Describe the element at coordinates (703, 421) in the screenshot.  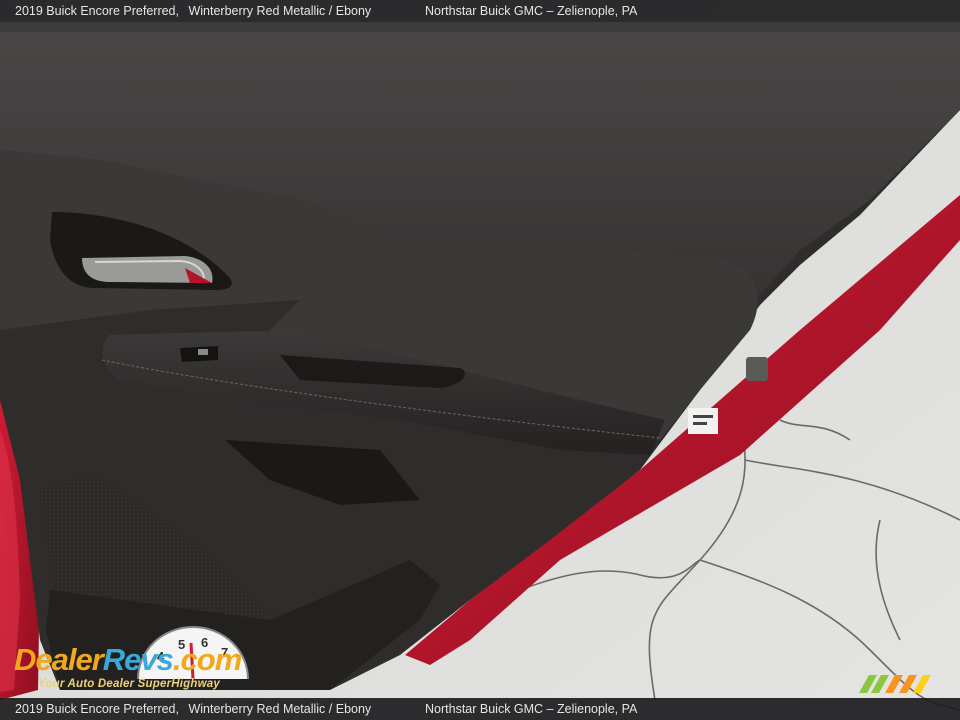
I see `door-label` at that location.